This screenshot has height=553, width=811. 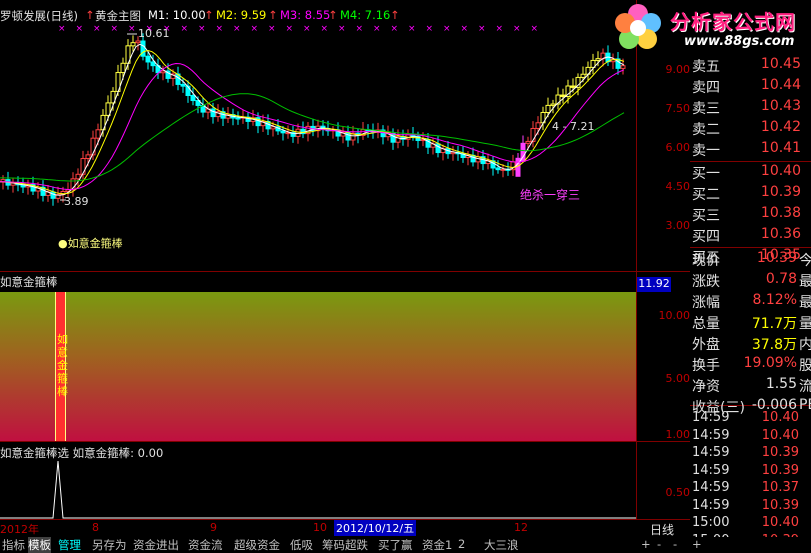 I want to click on ratio-label: 4 - 7.21, so click(x=573, y=126).